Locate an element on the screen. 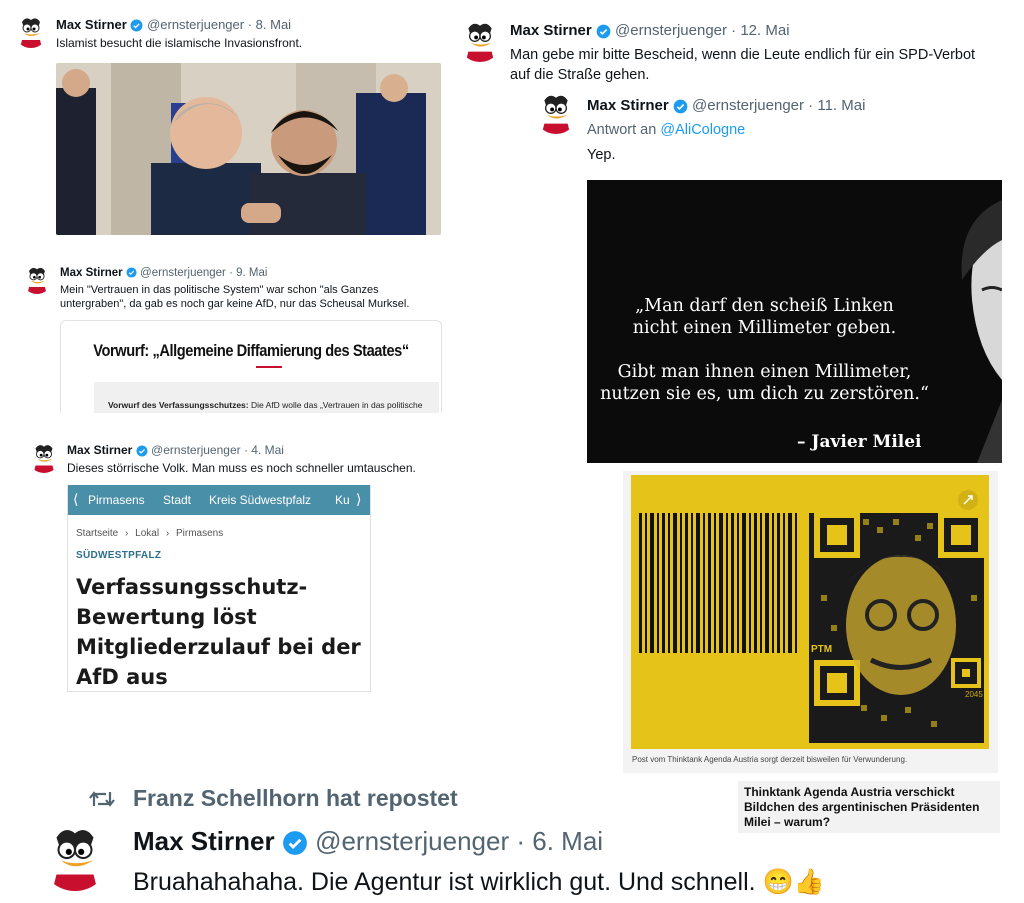  headline-underline is located at coordinates (269, 367).